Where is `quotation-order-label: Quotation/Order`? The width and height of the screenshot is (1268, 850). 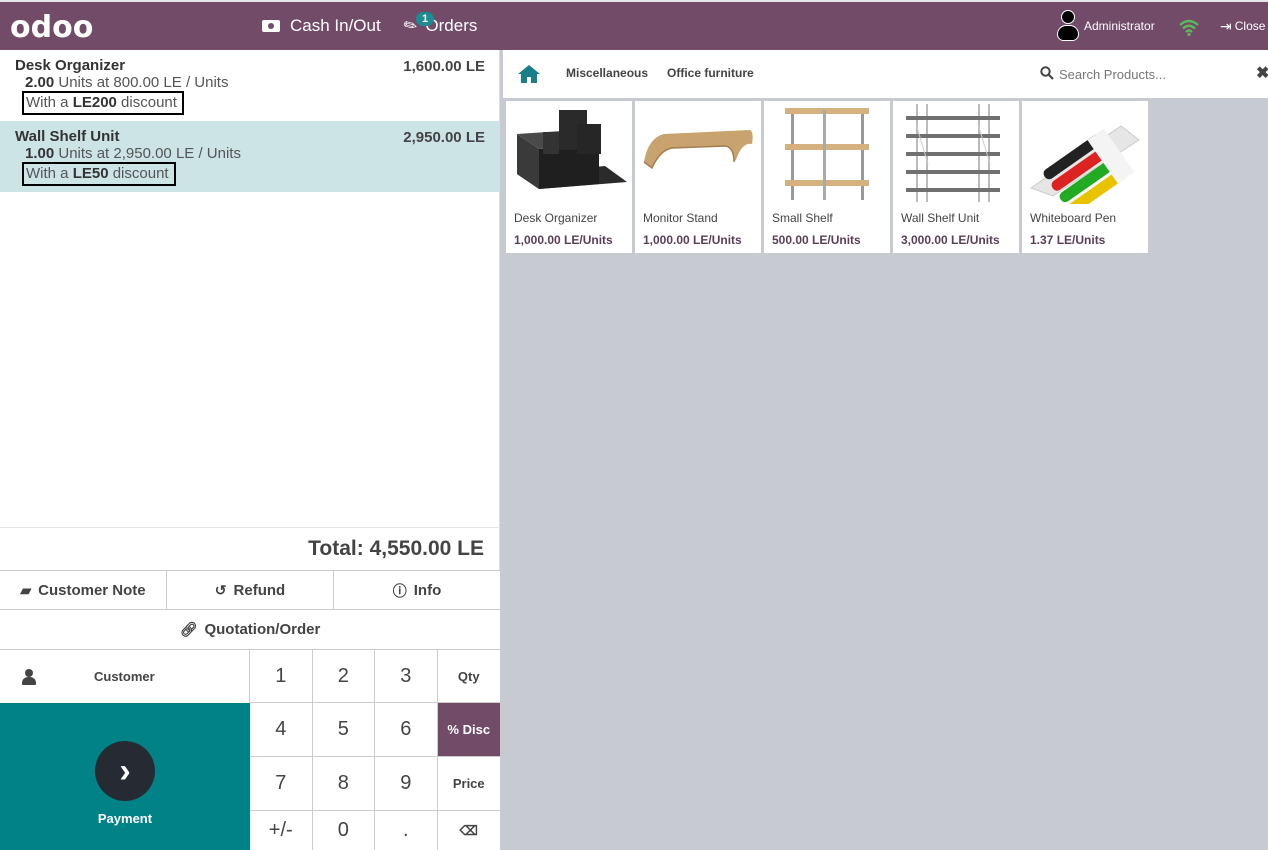 quotation-order-label: Quotation/Order is located at coordinates (262, 629).